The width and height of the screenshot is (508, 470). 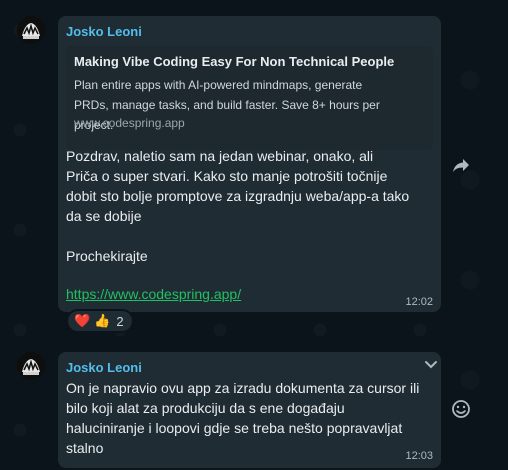 I want to click on heart-reaction: ❤️, so click(x=82, y=321).